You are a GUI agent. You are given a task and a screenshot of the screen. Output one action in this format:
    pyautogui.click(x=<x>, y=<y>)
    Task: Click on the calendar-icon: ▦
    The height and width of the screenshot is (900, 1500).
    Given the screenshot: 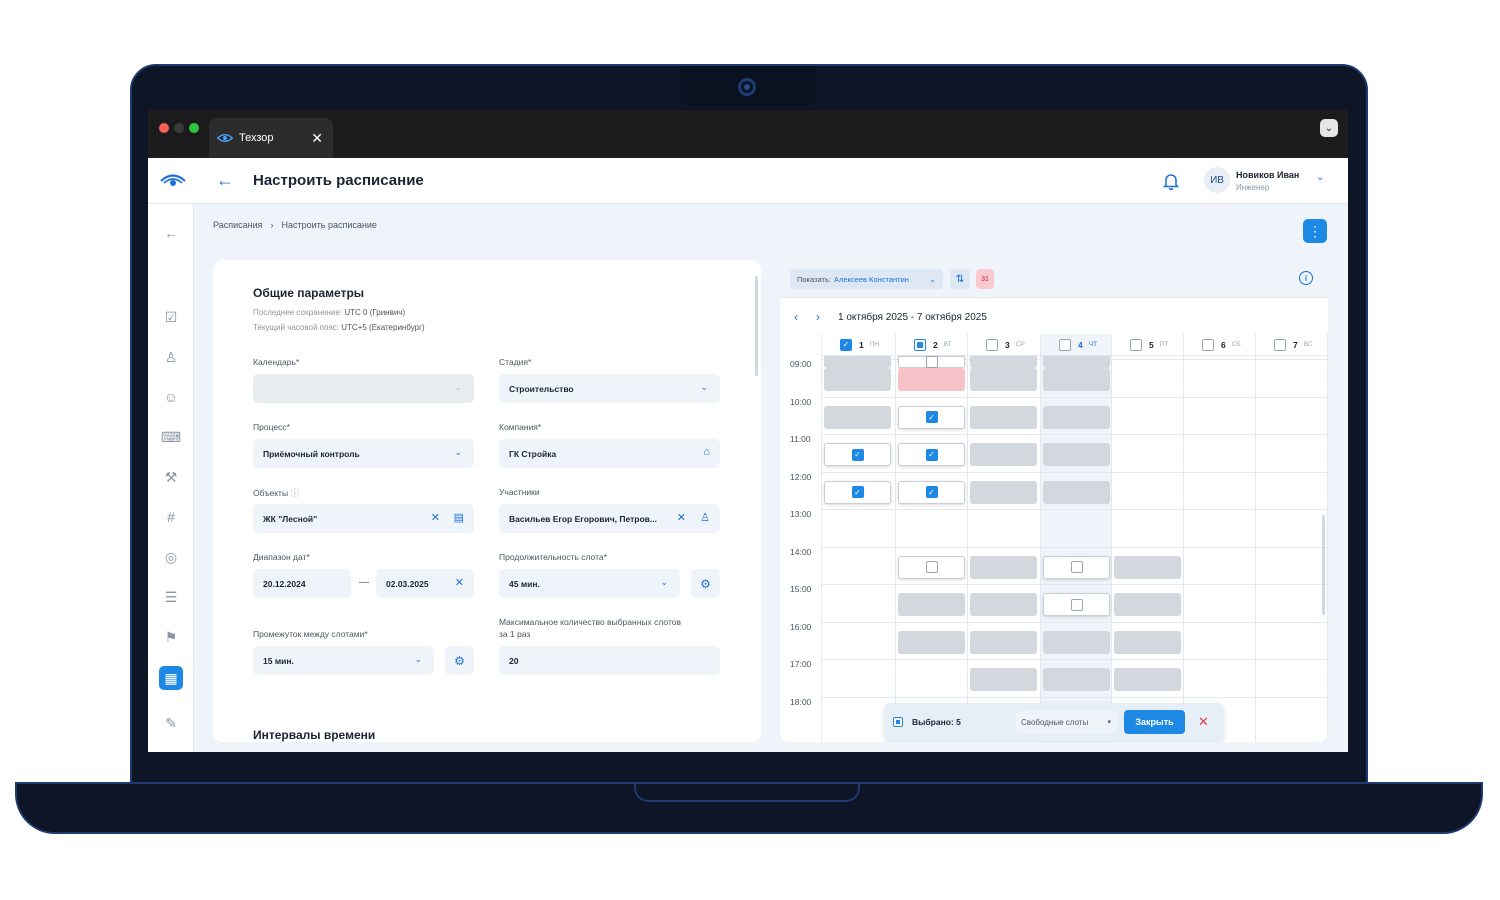 What is the action you would take?
    pyautogui.click(x=171, y=678)
    